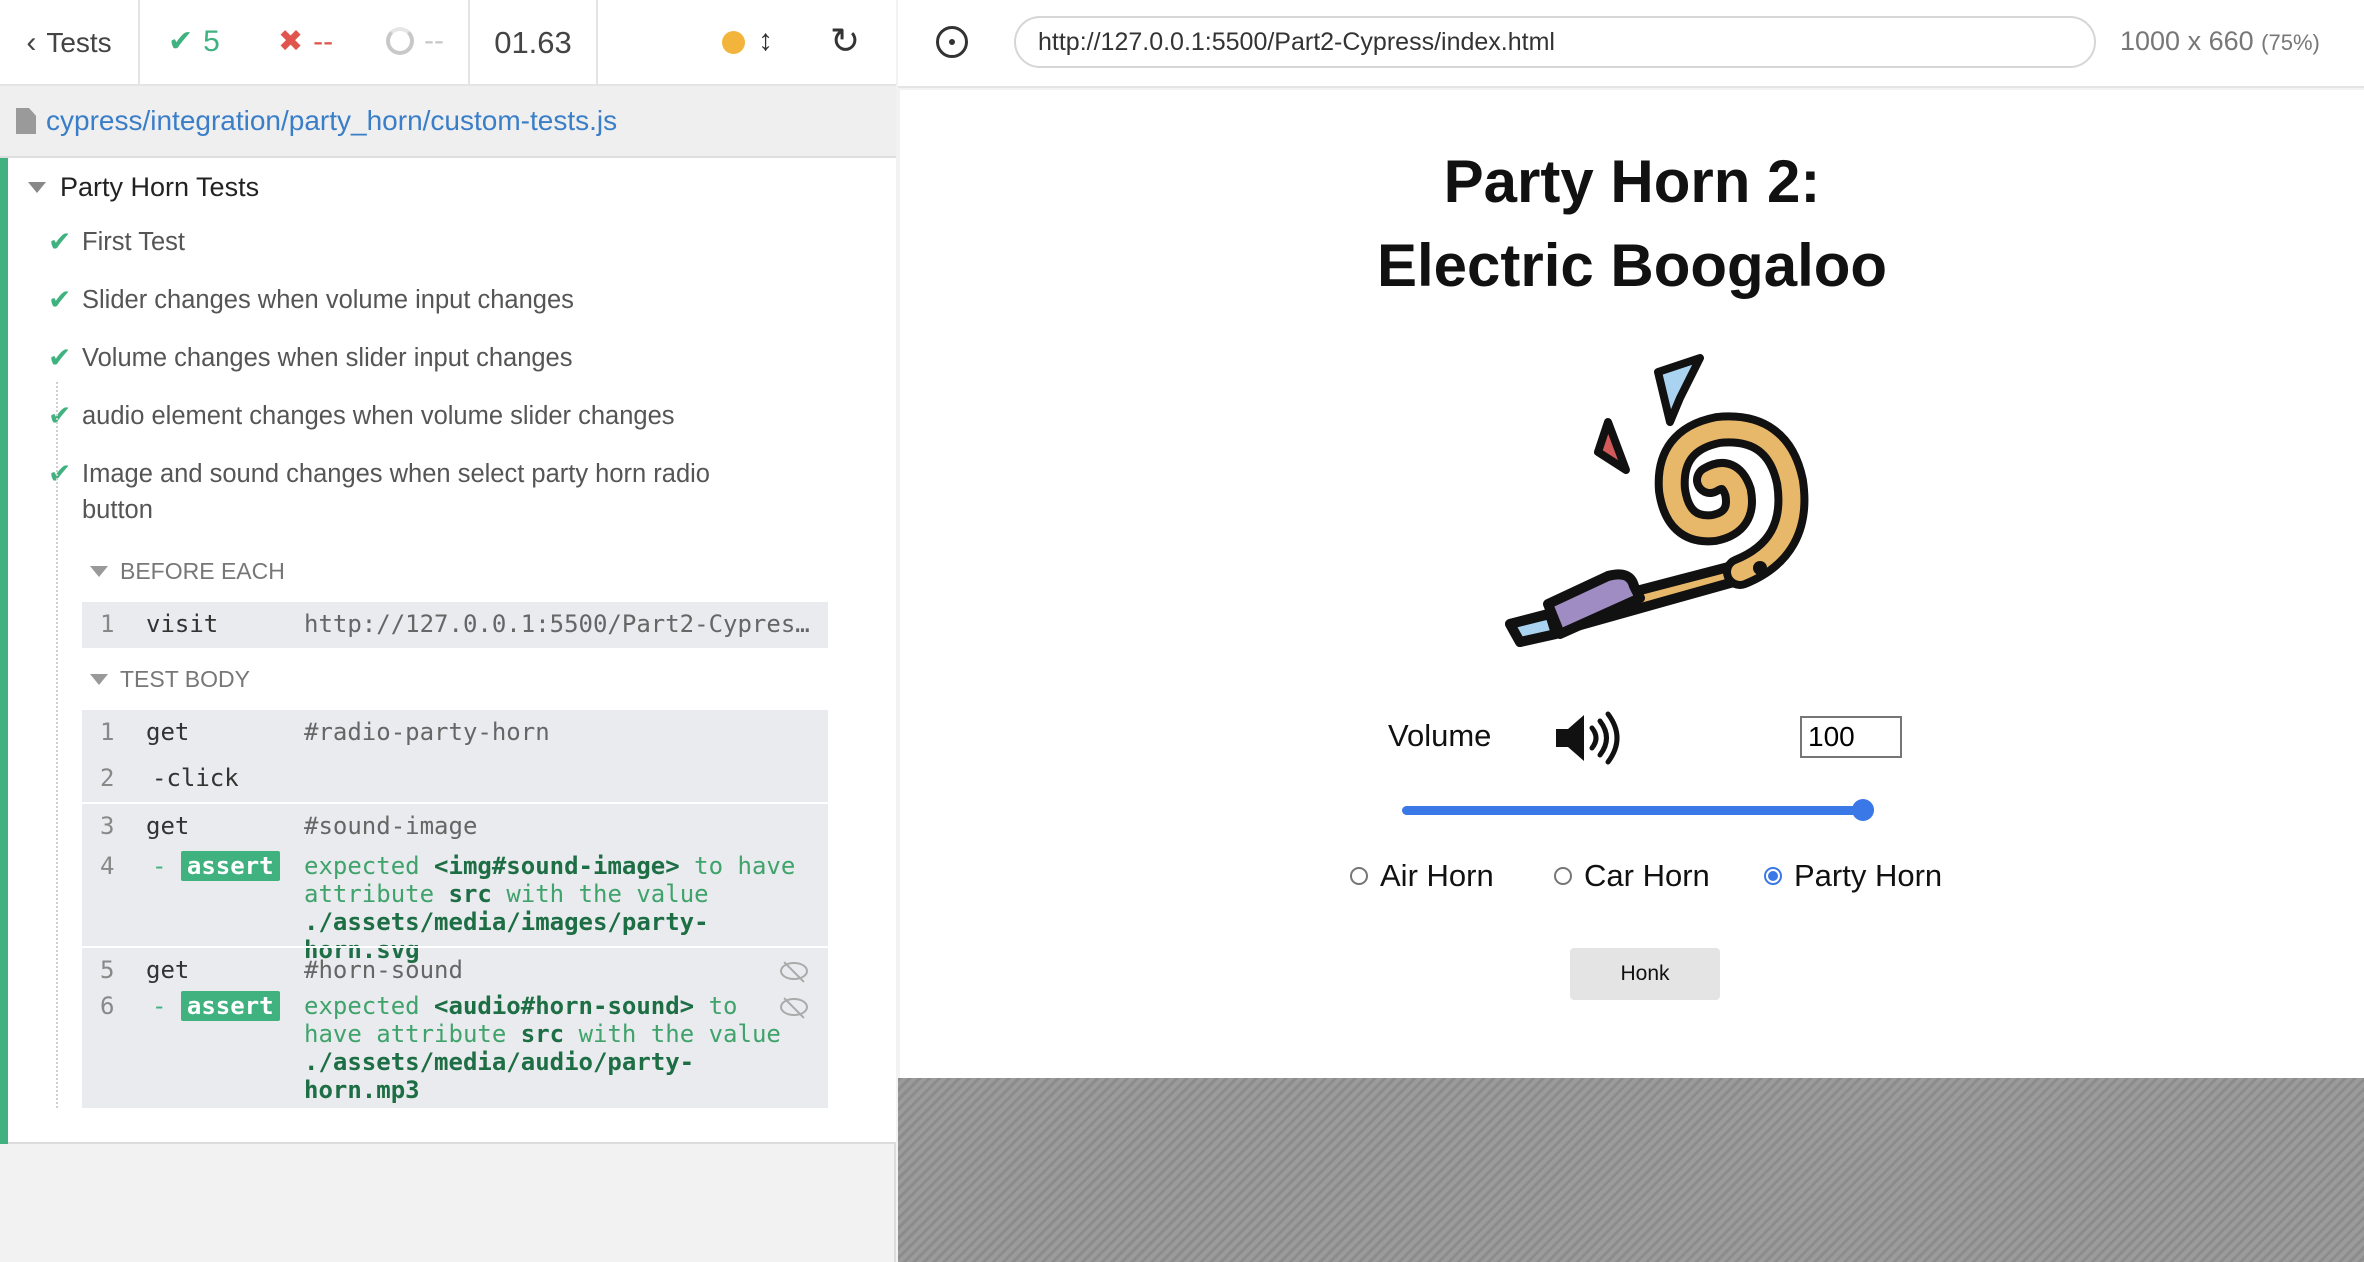 The height and width of the screenshot is (1262, 2364). I want to click on passed-count: 5, so click(211, 41).